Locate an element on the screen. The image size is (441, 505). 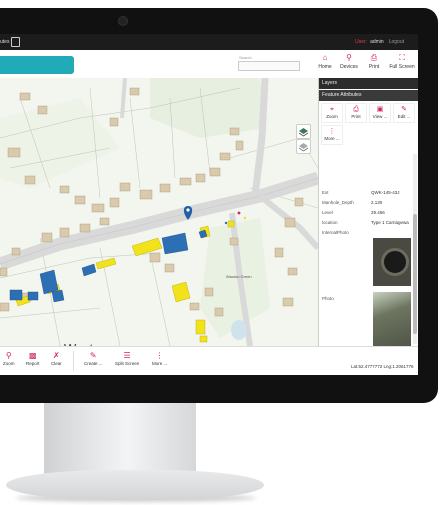
clear-label: Clear is located at coordinates (56, 363).